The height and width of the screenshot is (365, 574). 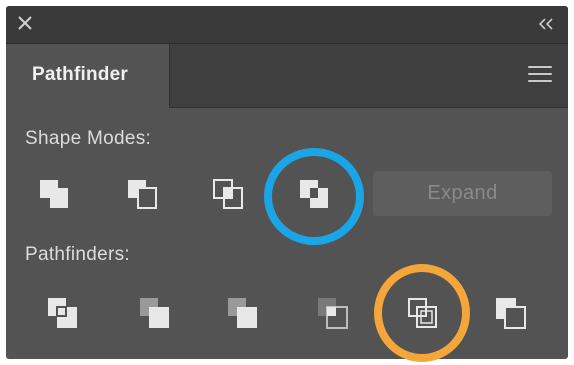 I want to click on hamburger-menu-icon, so click(x=540, y=74).